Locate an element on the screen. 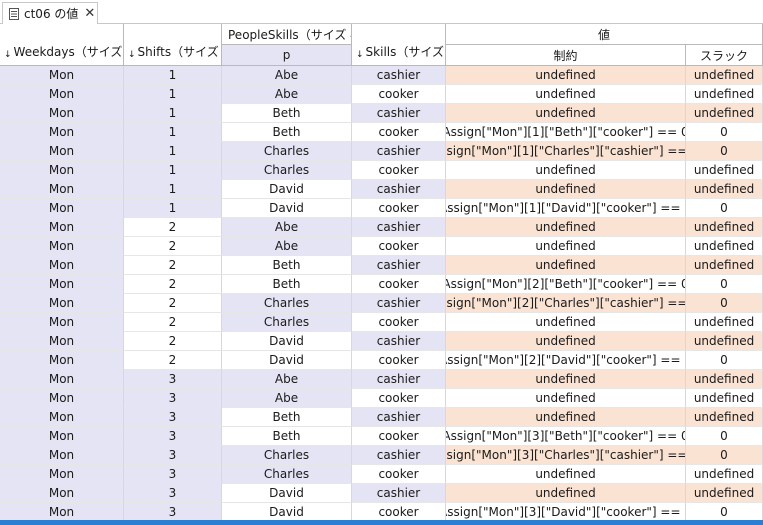  tab-ct06-values: ct06 の値 ✕ is located at coordinates (50, 13).